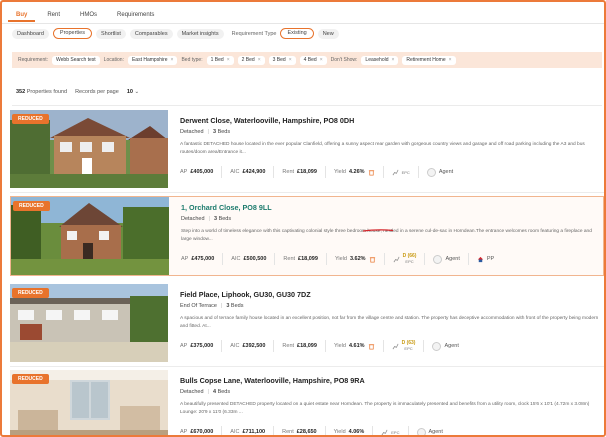  What do you see at coordinates (221, 132) in the screenshot?
I see `beds-count: 3 Beds` at bounding box center [221, 132].